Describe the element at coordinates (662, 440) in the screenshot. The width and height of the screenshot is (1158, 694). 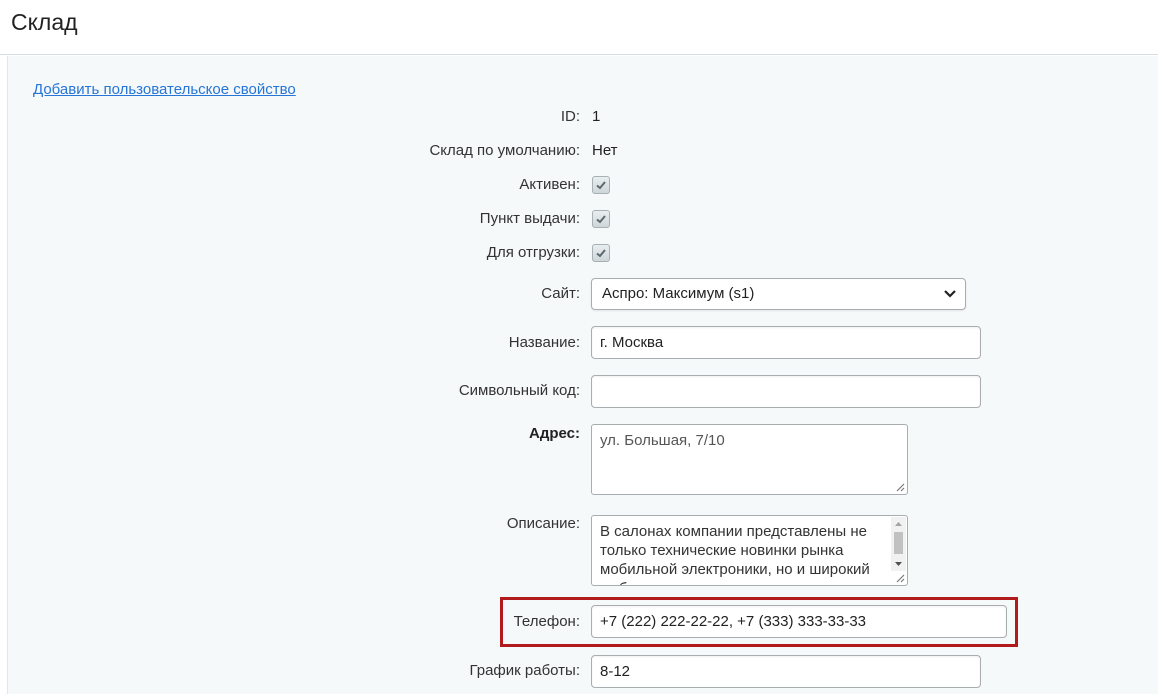
I see `address-value: ул. Большая, 7/10` at that location.